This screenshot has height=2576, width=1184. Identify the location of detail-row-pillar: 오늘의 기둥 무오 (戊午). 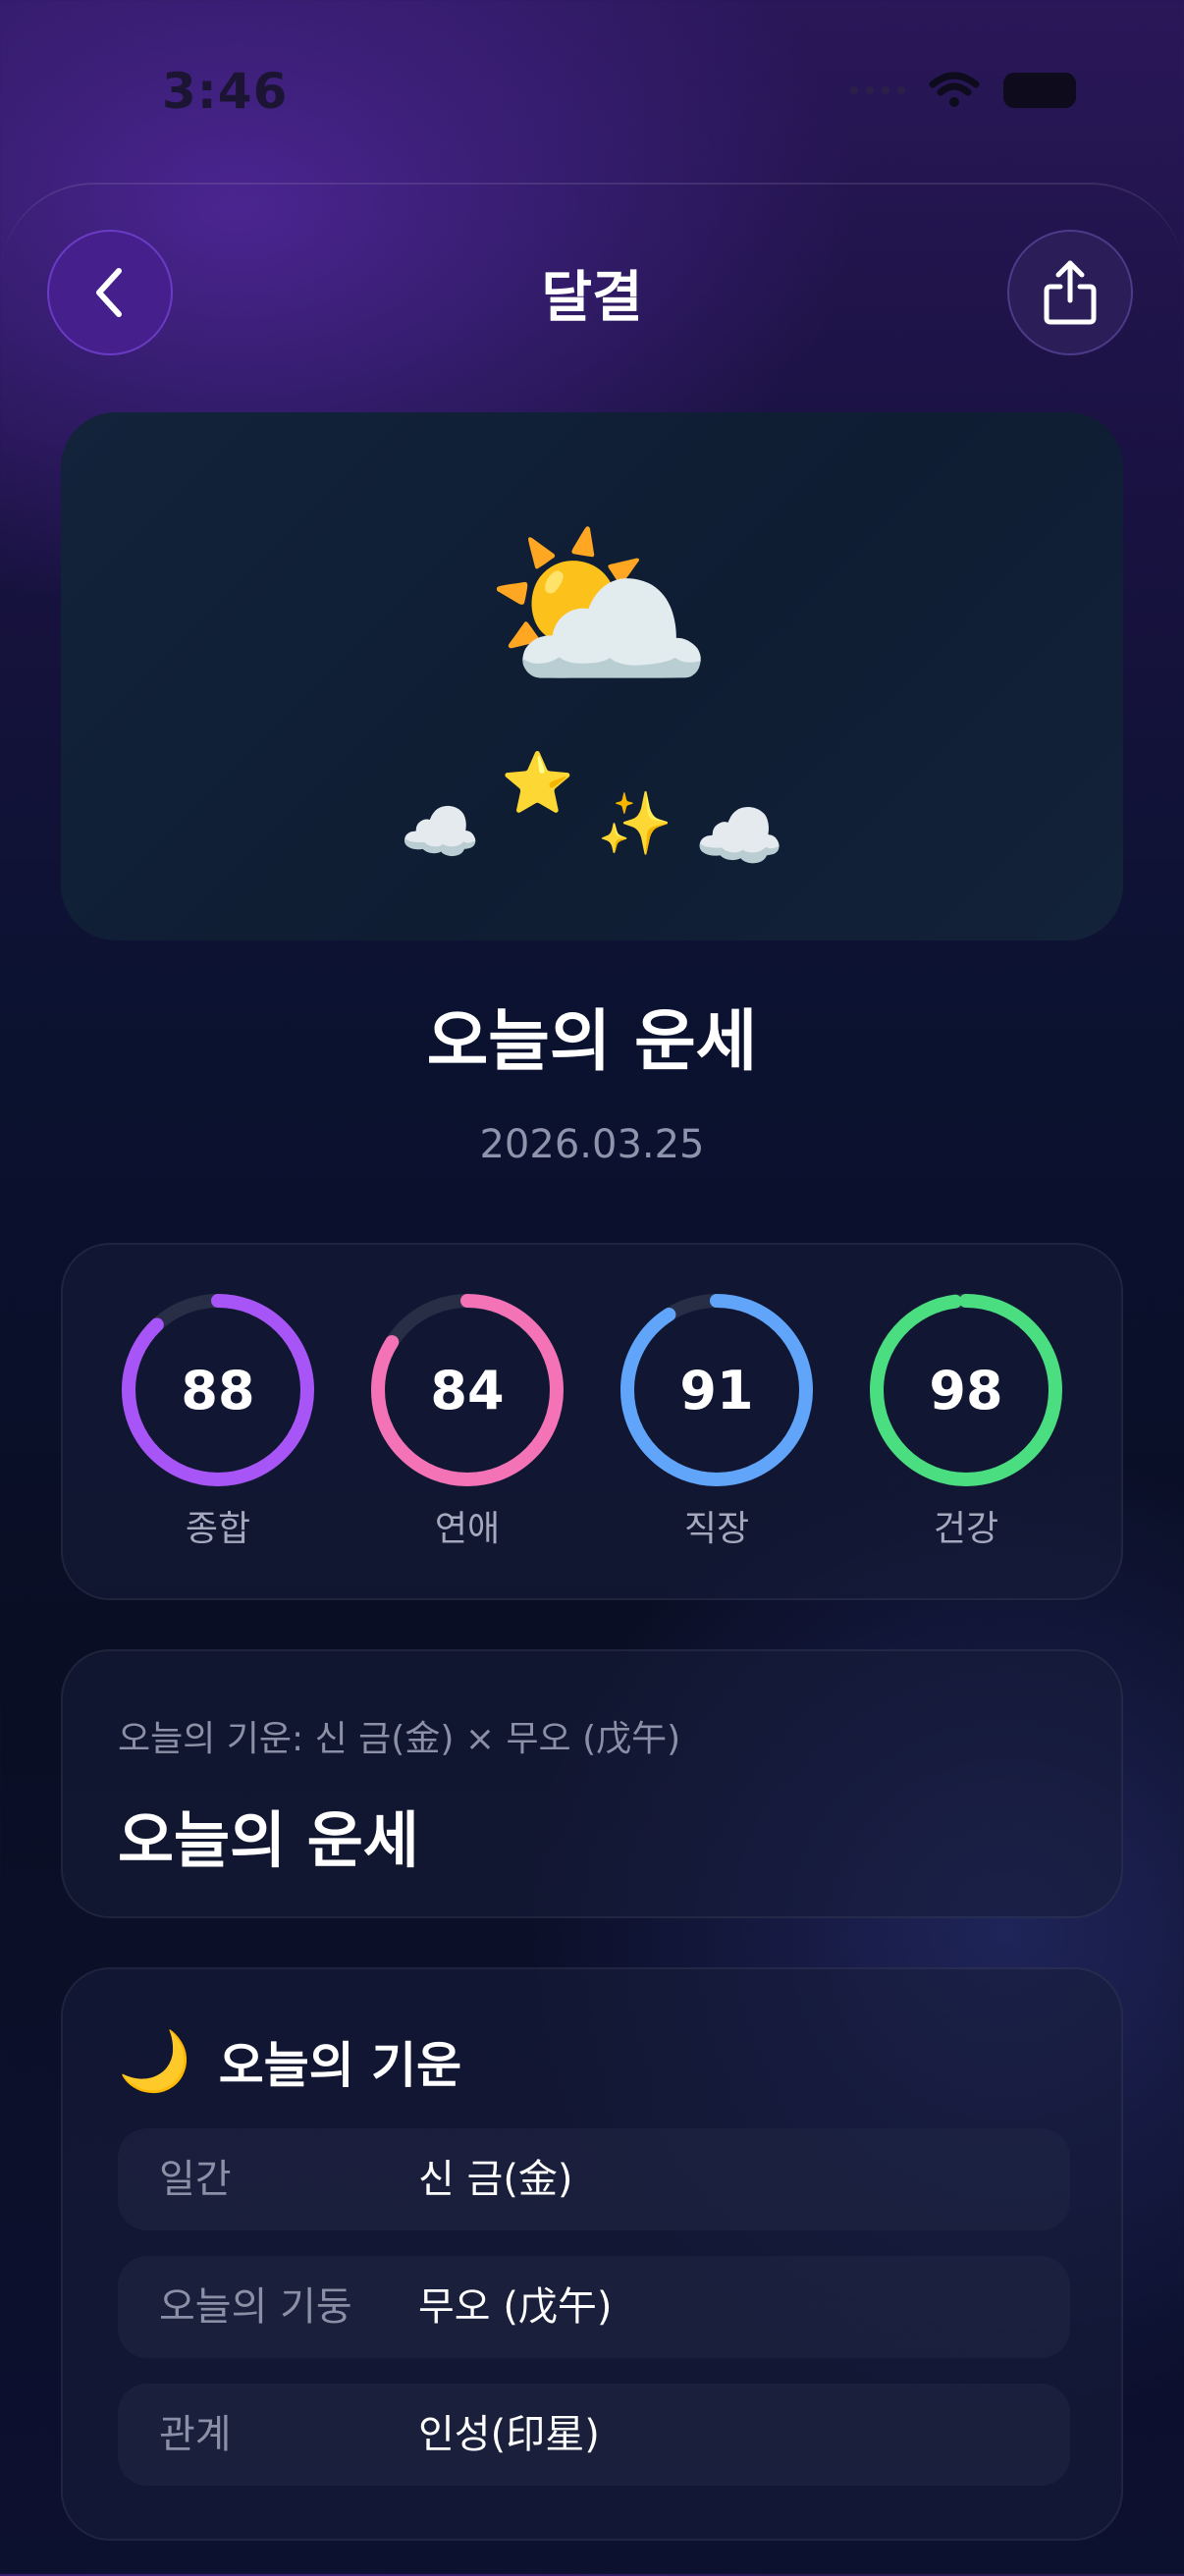
(594, 2307).